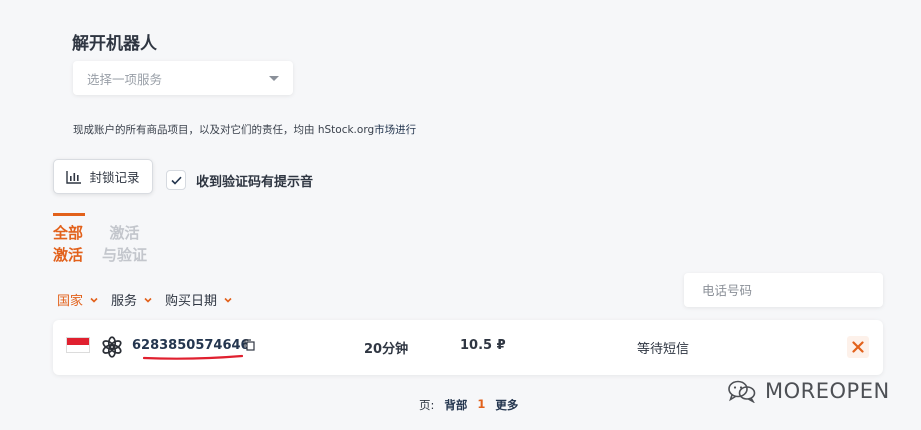 This screenshot has width=921, height=430. I want to click on status-text: 等待短信, so click(663, 349).